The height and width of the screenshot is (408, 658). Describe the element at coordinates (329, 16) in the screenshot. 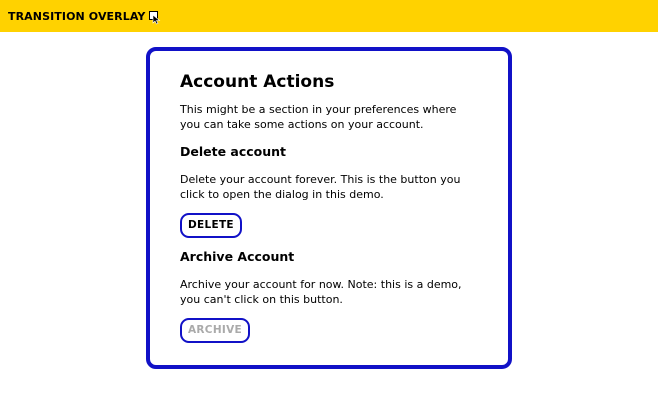

I see `app-header: TRANSITION OVERLAY` at that location.